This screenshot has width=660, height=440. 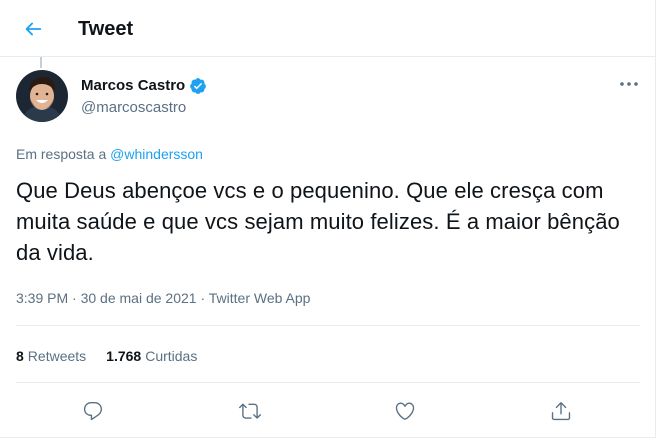 I want to click on retweet-icon, so click(x=250, y=411).